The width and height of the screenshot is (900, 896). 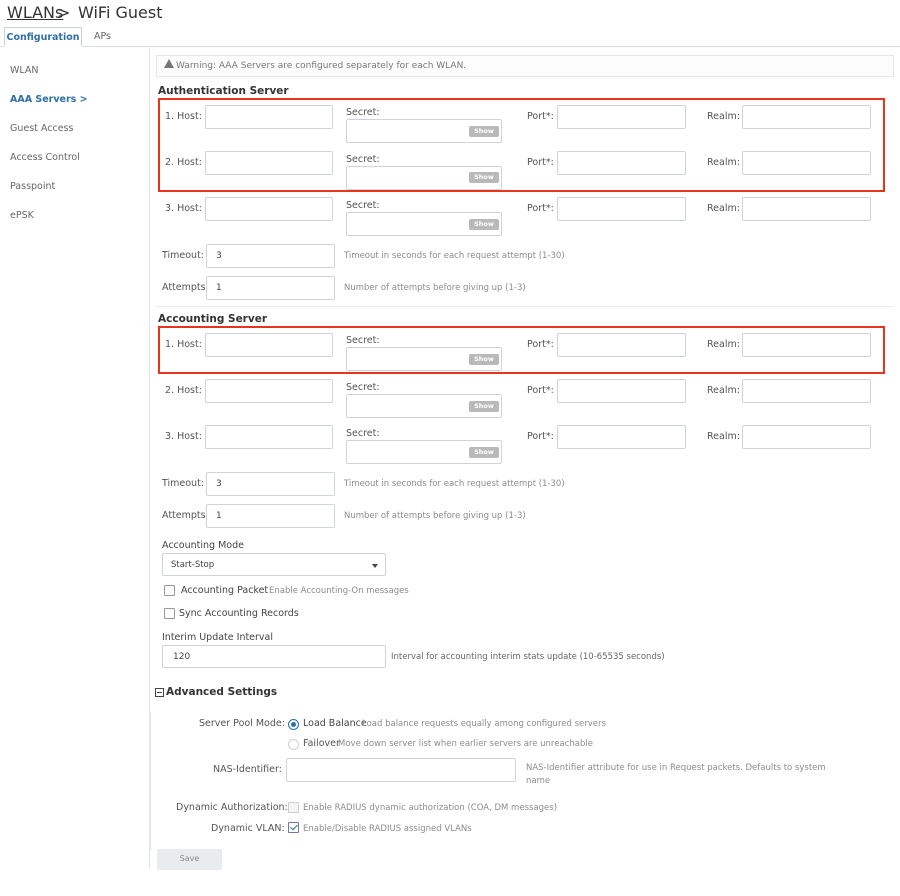 What do you see at coordinates (293, 827) in the screenshot?
I see `dynamic-vlan-checkbox` at bounding box center [293, 827].